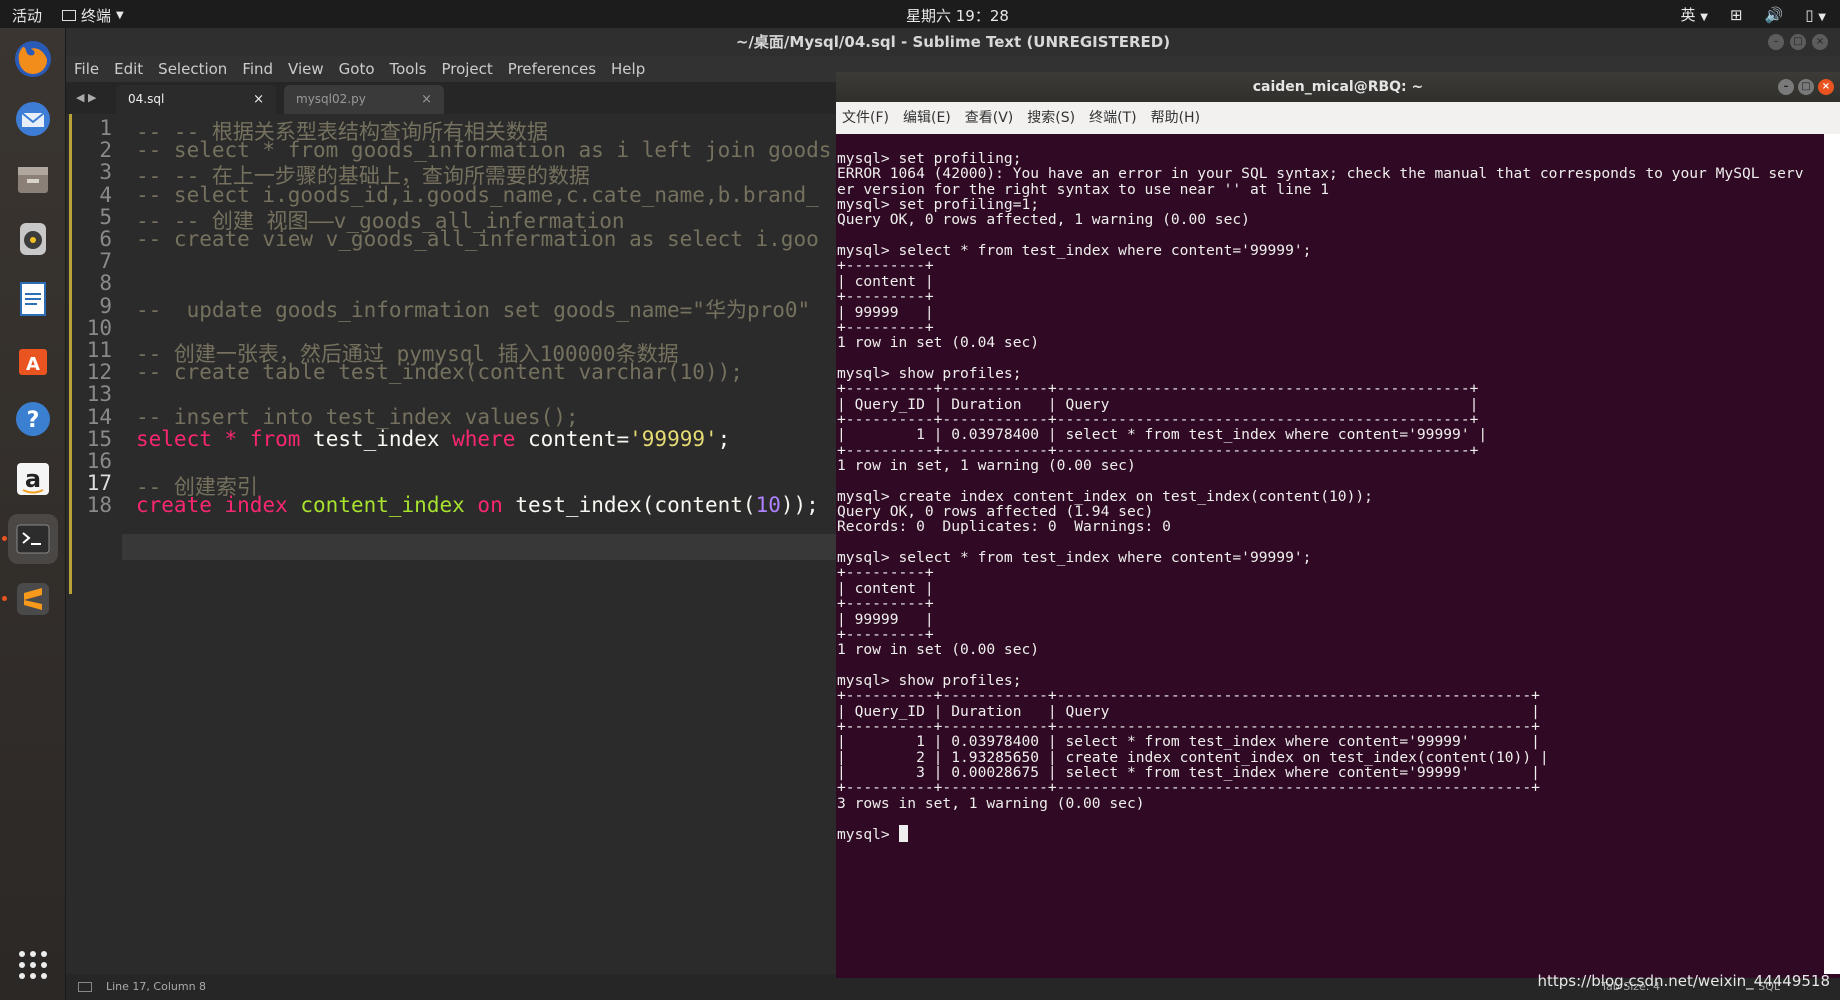  Describe the element at coordinates (306, 69) in the screenshot. I see `menu-item-view: View` at that location.